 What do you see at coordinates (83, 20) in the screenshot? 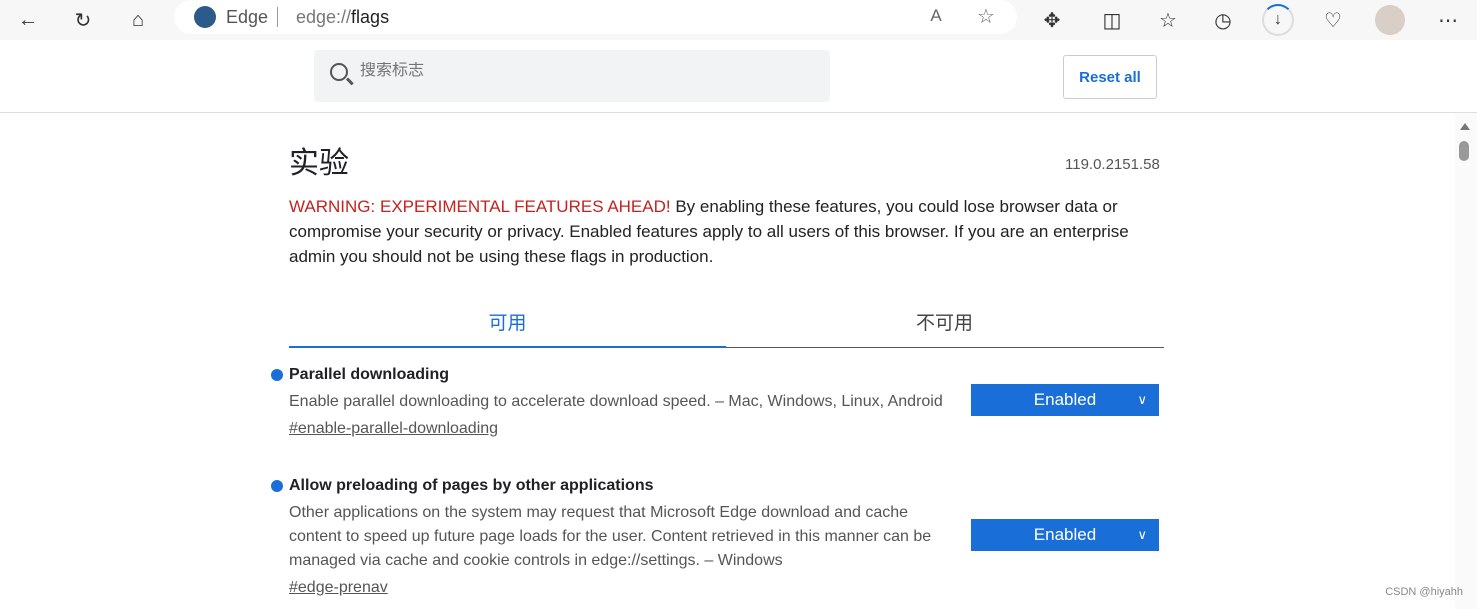
I see `refresh-icon: ↻` at bounding box center [83, 20].